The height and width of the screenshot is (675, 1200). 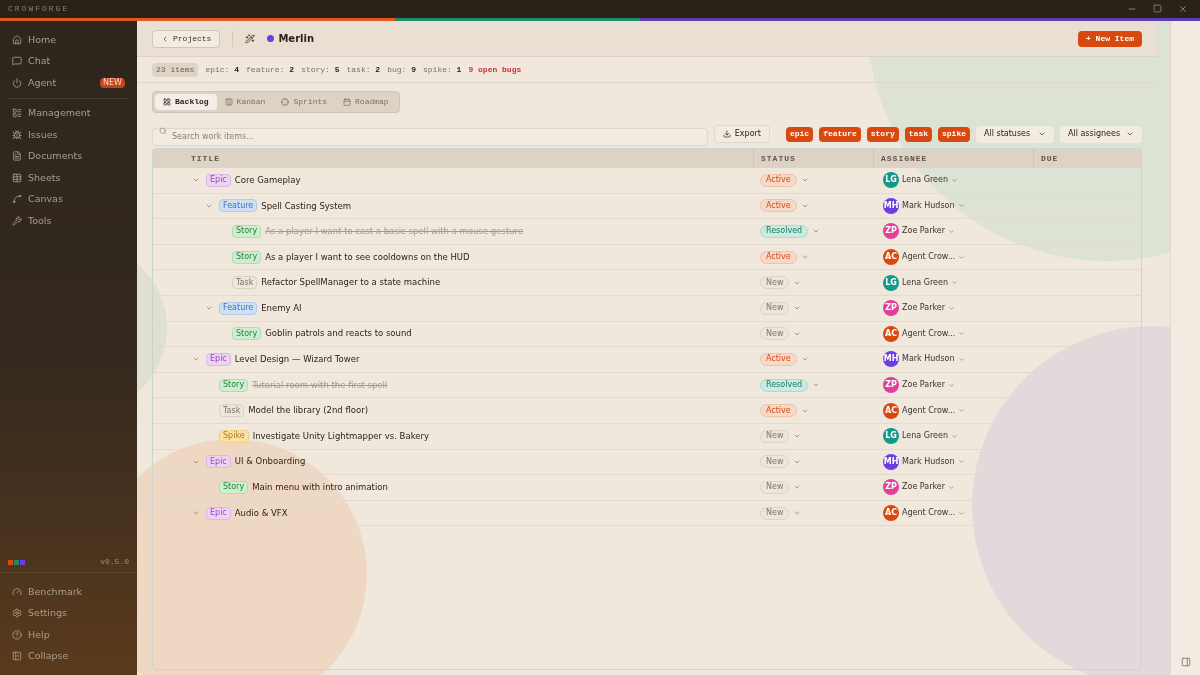 What do you see at coordinates (367, 257) in the screenshot?
I see `item-title: As a player I want to see cooldowns on the HUD` at bounding box center [367, 257].